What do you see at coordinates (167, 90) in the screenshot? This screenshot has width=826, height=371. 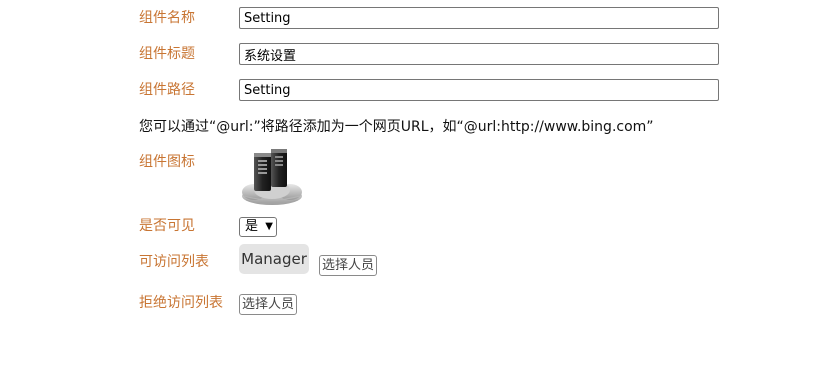 I see `component-path-label: 组件路径` at bounding box center [167, 90].